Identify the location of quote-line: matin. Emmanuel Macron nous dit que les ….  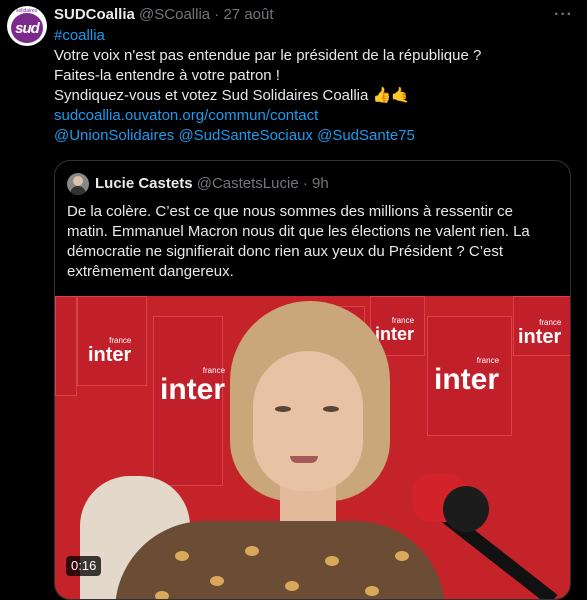
(298, 231).